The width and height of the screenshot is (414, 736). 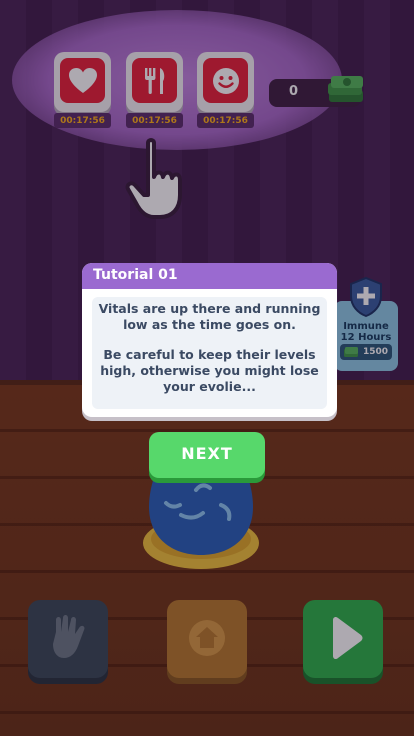 What do you see at coordinates (69, 636) in the screenshot?
I see `hand-icon` at bounding box center [69, 636].